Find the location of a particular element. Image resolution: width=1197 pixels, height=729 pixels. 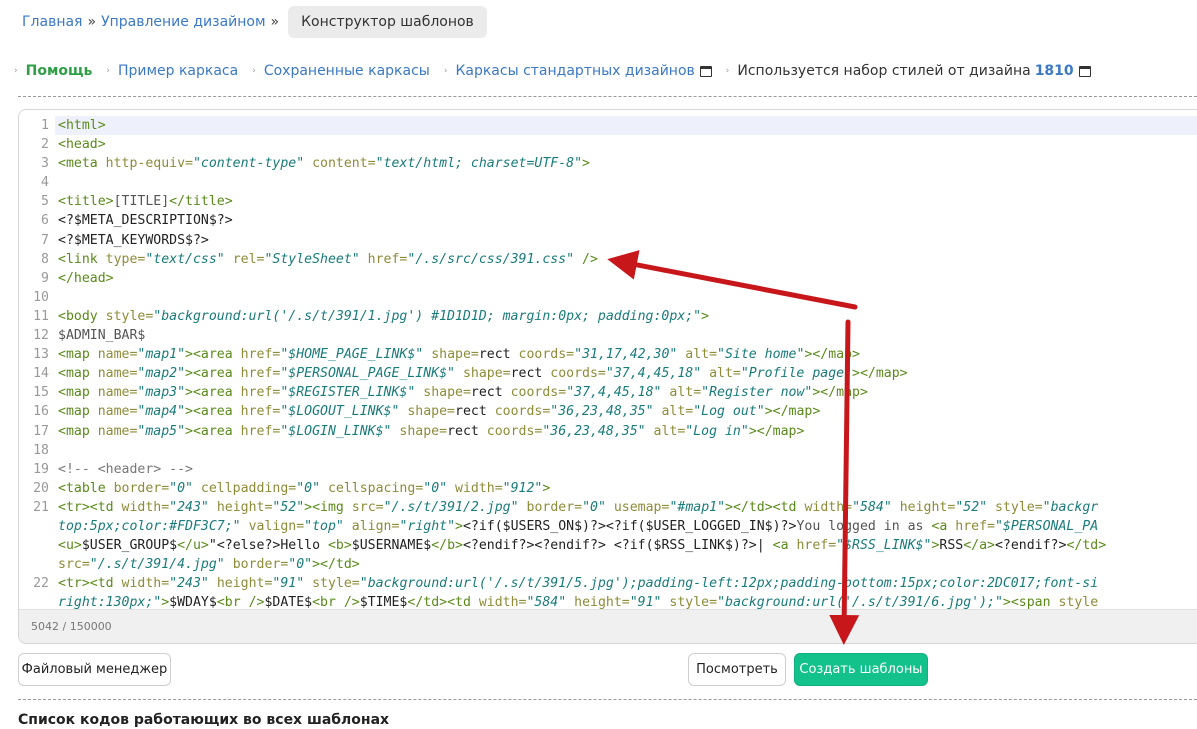

code-line: src="/.s/t/391/4.jpg" border="0"></td> is located at coordinates (608, 564).